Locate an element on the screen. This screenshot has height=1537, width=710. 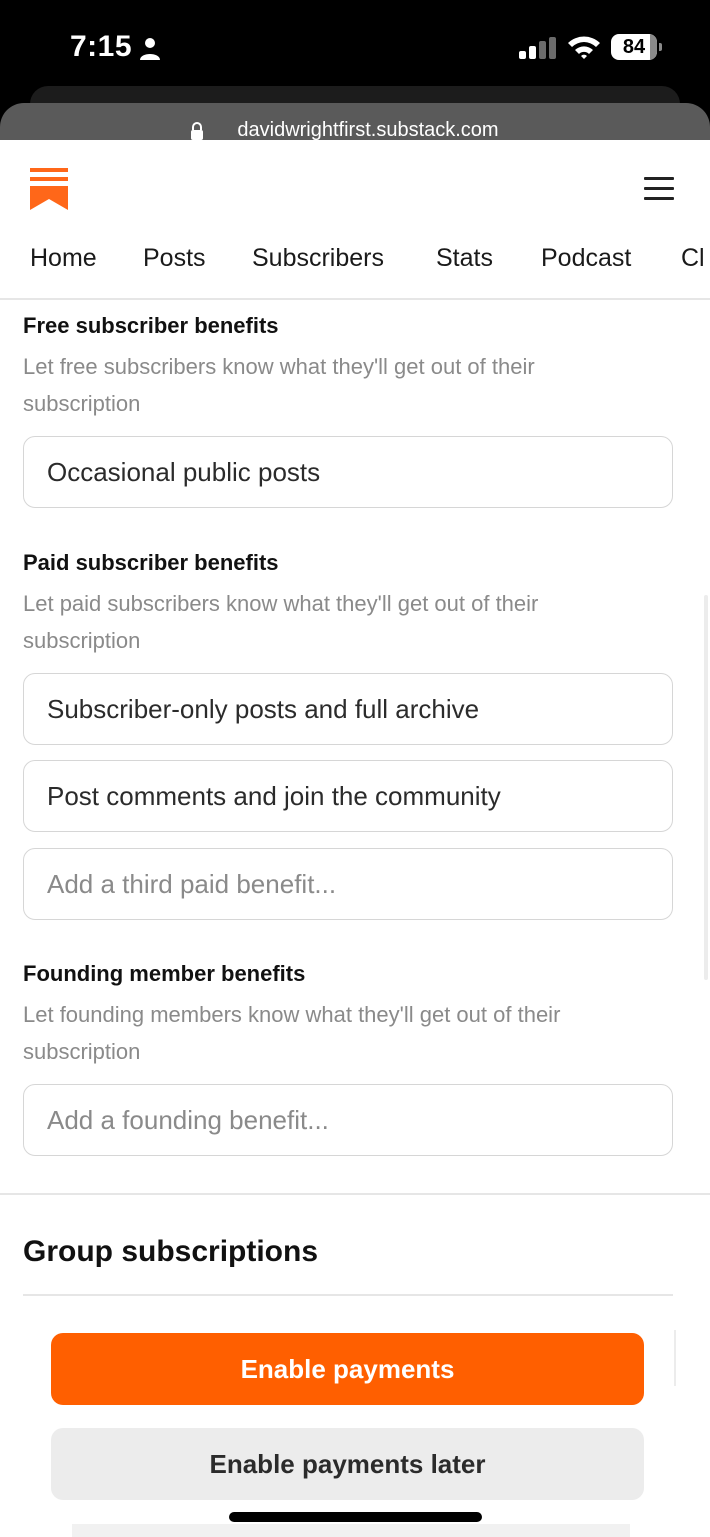
section-divider is located at coordinates (355, 1194).